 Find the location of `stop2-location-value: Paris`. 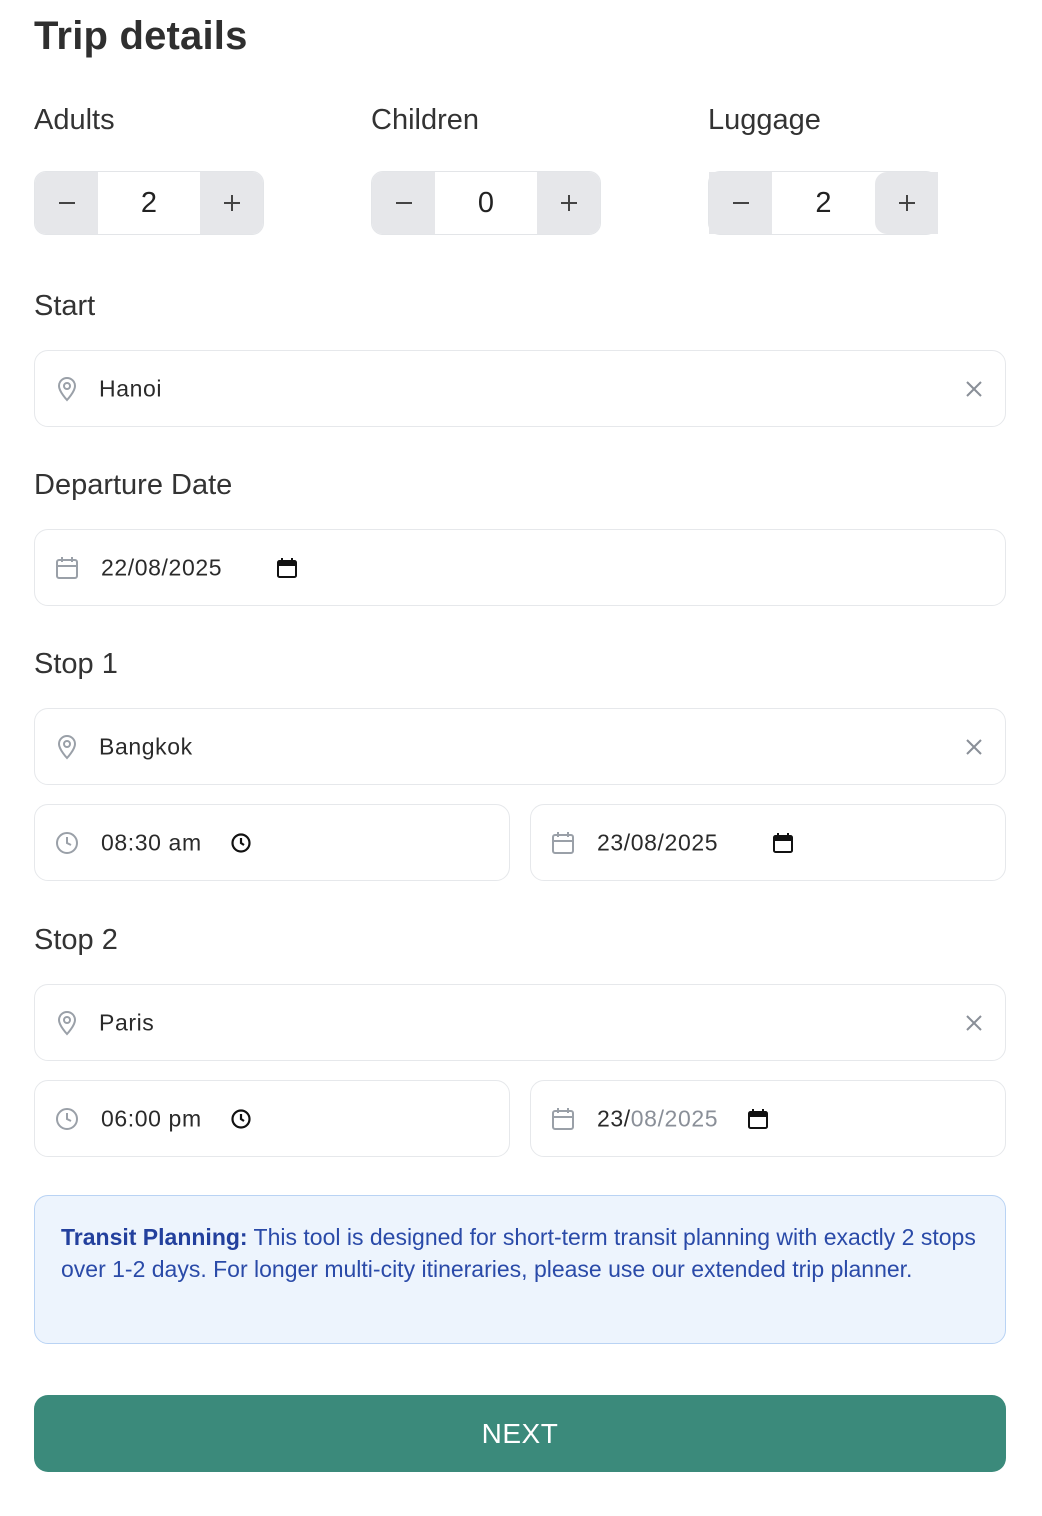

stop2-location-value: Paris is located at coordinates (127, 1022).